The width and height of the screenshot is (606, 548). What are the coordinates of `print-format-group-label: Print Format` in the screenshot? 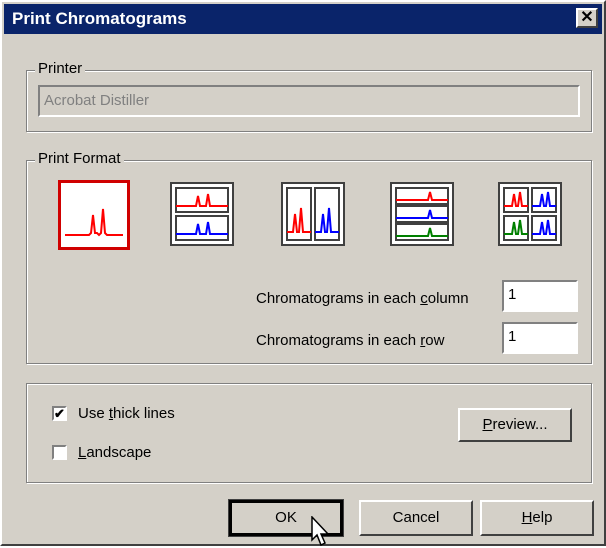 It's located at (79, 158).